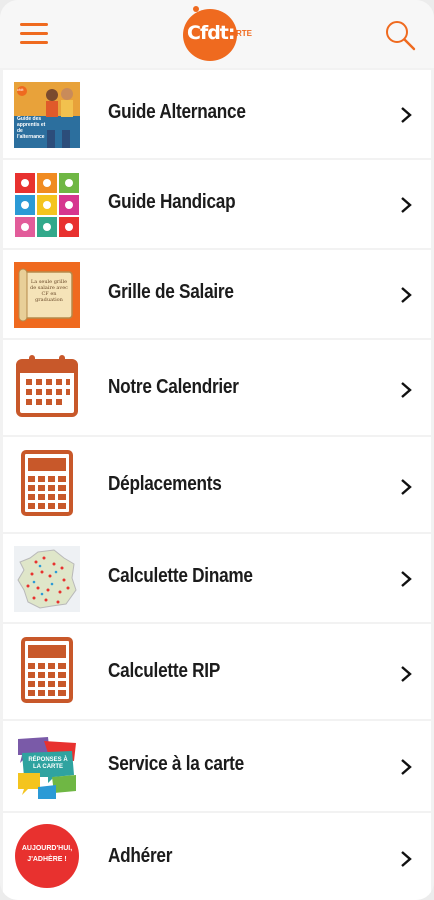  I want to click on list-item-guide-handicap: Guide Handicap, so click(217, 204).